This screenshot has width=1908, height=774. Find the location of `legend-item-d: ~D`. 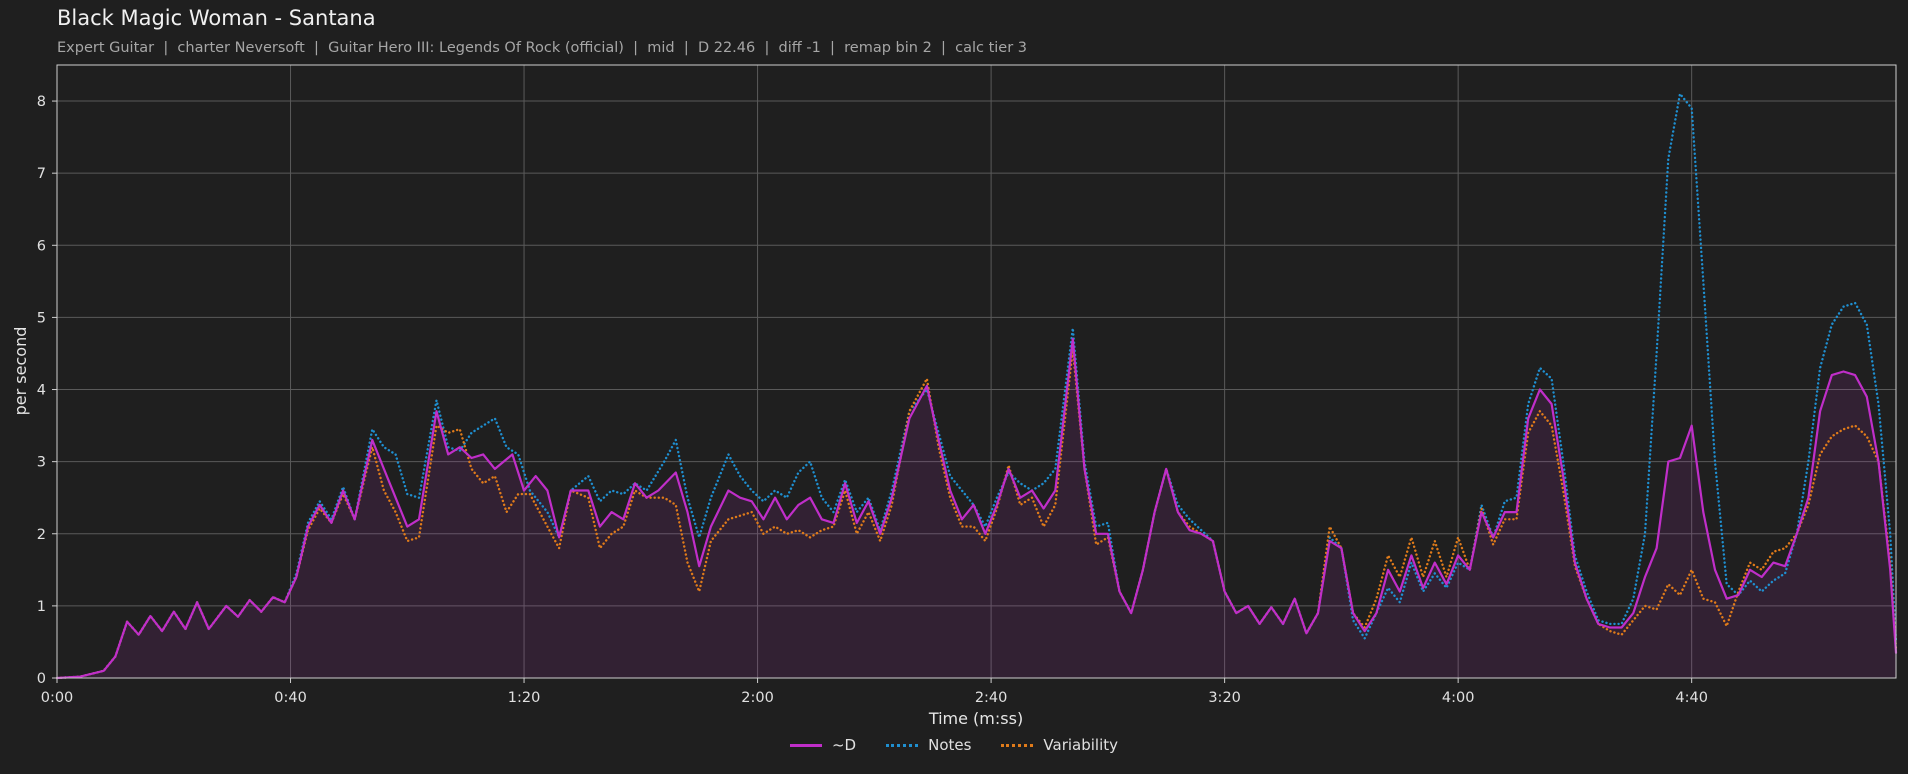

legend-item-d: ~D is located at coordinates (823, 745).